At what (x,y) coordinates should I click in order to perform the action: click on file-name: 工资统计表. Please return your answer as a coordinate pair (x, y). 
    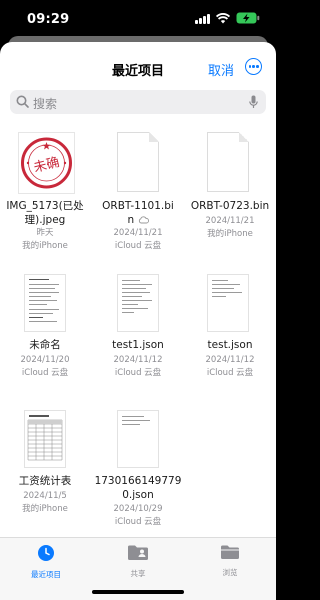
    Looking at the image, I should click on (45, 481).